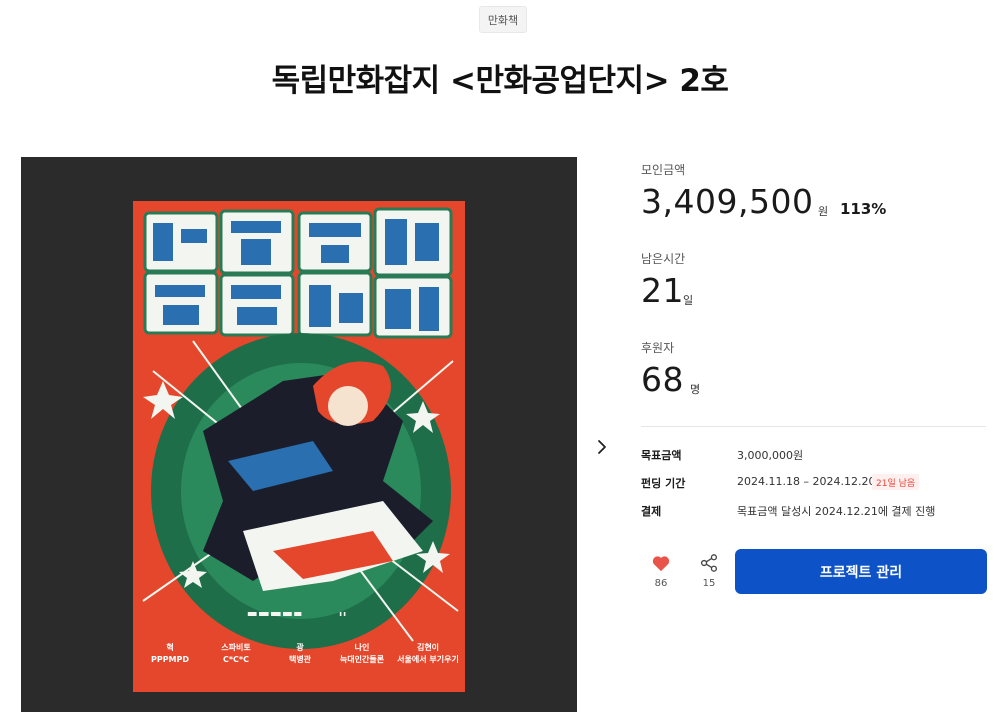  I want to click on like-button: 86, so click(661, 571).